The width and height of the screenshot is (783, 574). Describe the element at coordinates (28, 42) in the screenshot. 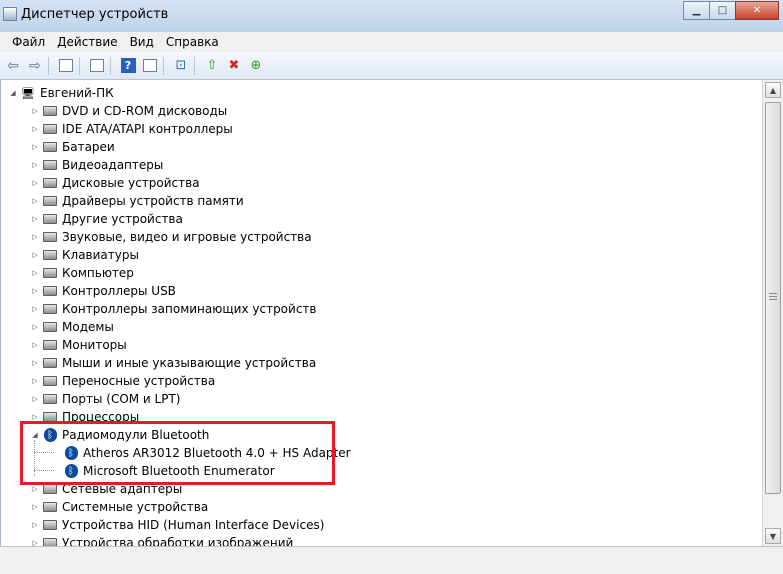

I see `menu-file: Файл` at that location.